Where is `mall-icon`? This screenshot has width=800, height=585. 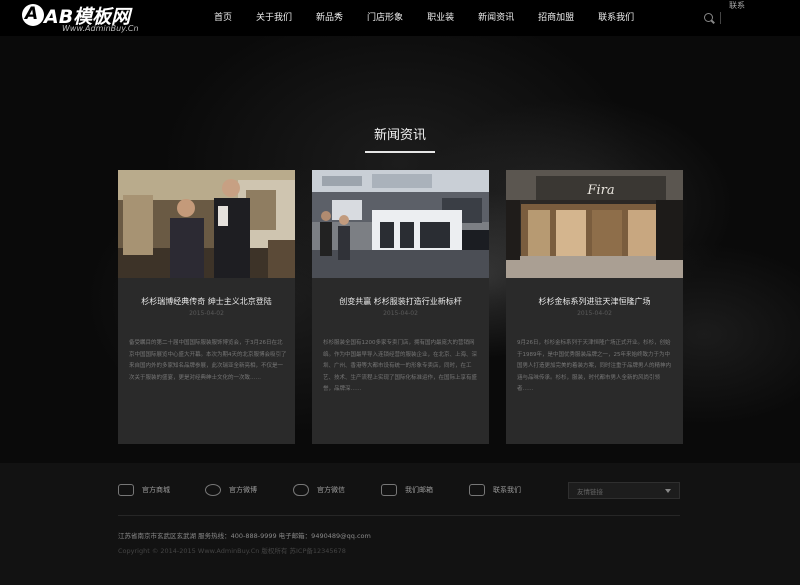
mall-icon is located at coordinates (126, 490).